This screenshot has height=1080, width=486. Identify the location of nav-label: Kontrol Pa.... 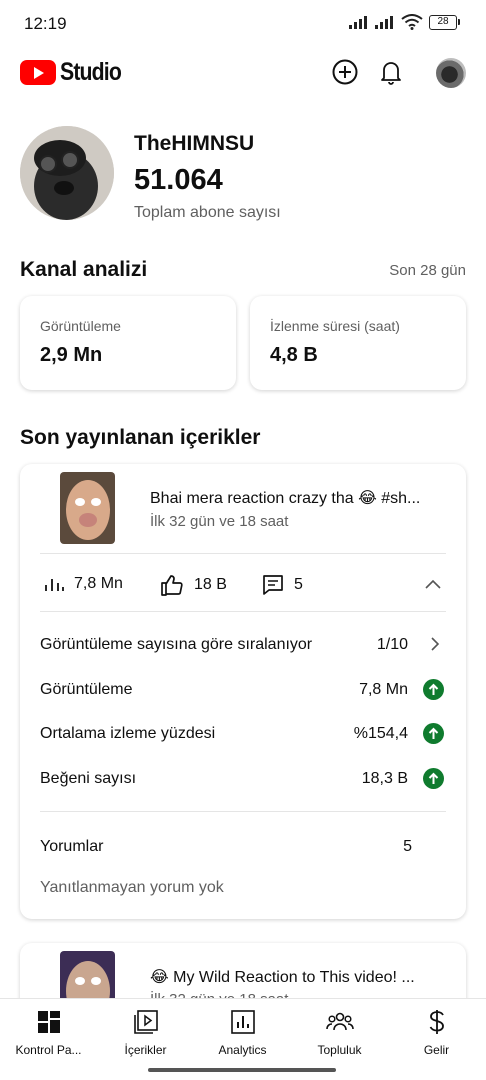
(48, 1050).